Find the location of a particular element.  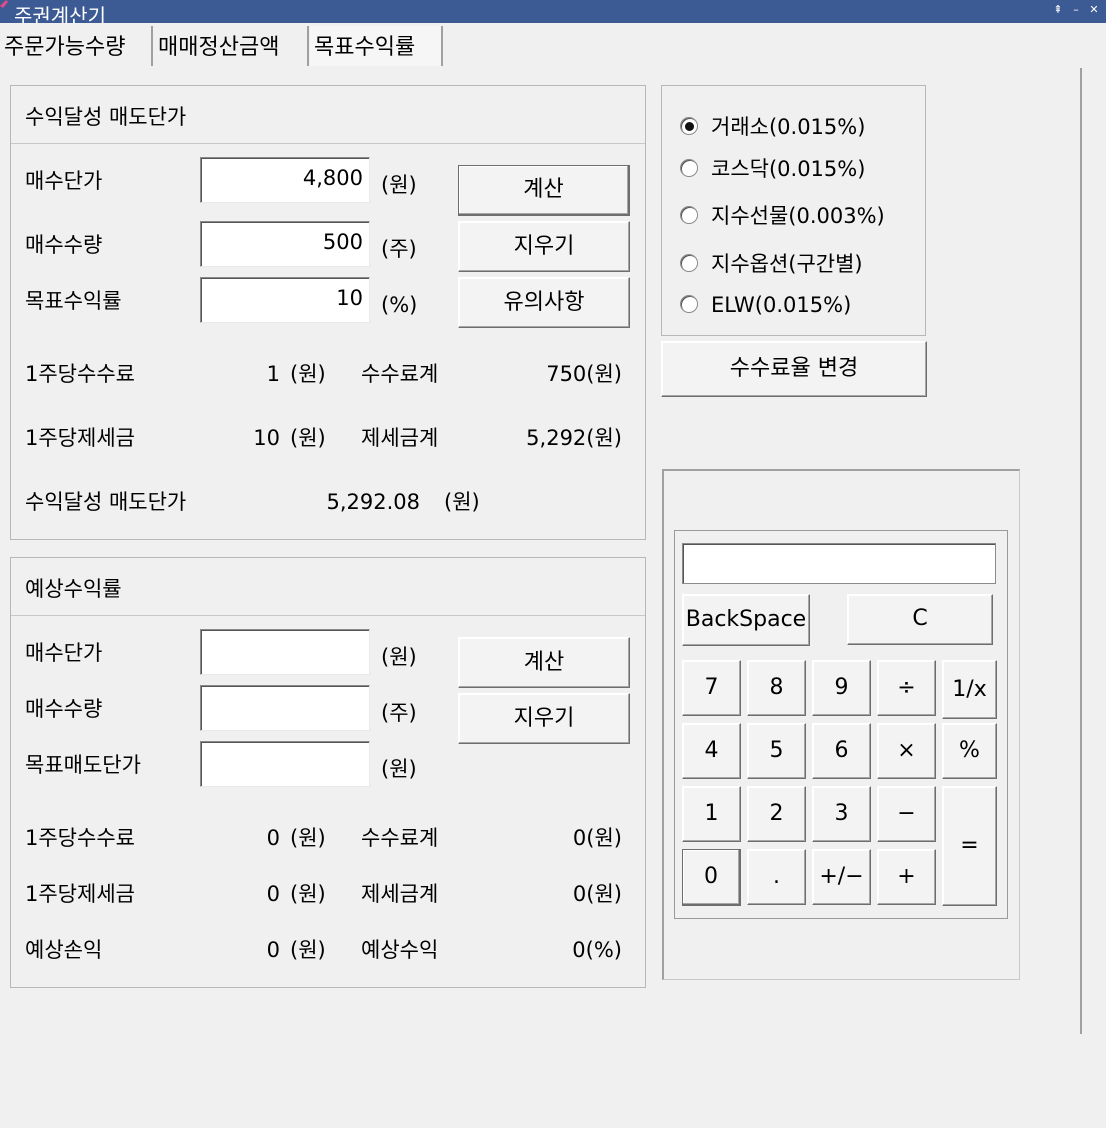

market-label-exchange: 거래소(0.015%) is located at coordinates (788, 127).